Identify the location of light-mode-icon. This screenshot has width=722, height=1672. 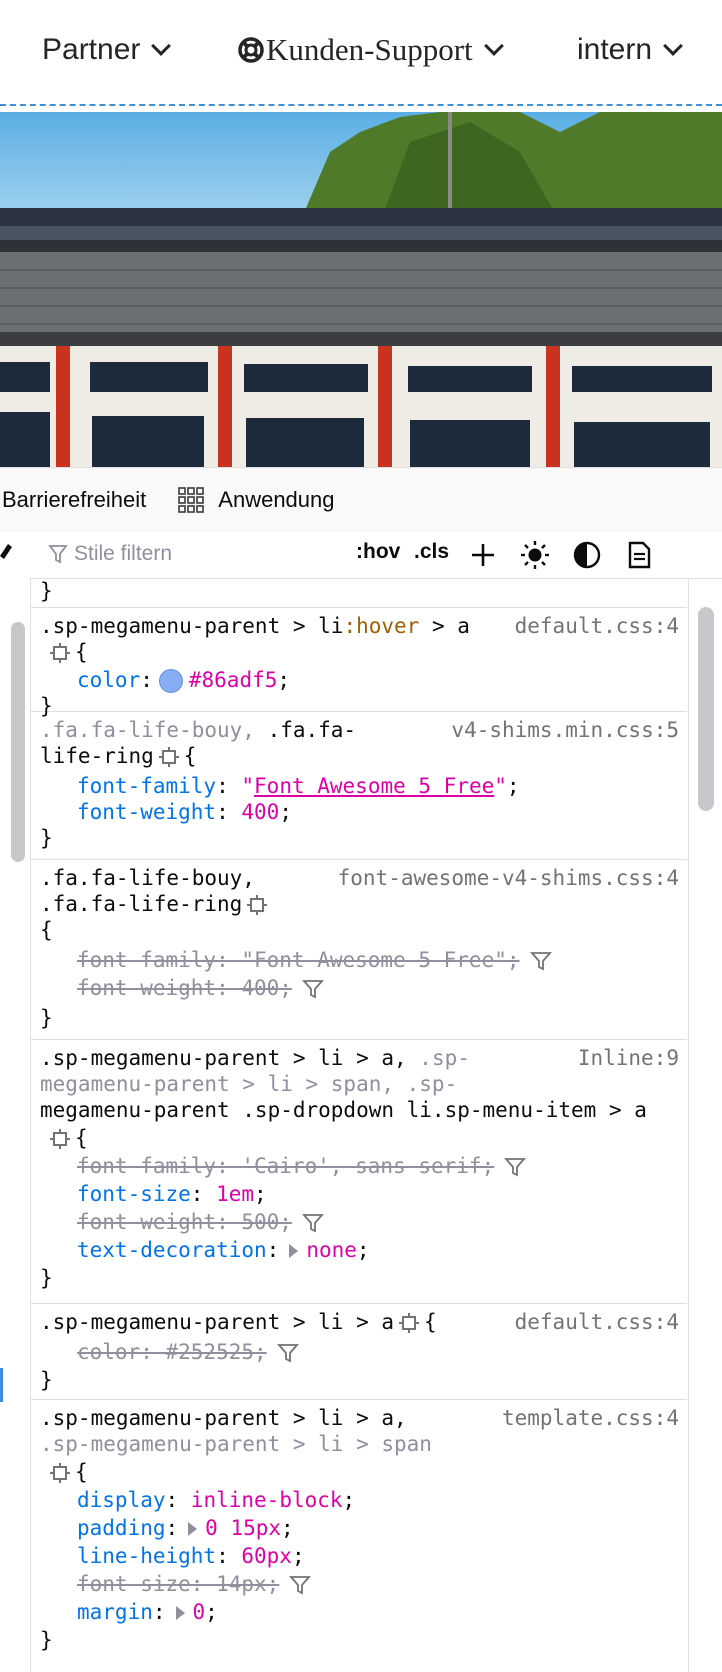
(535, 555).